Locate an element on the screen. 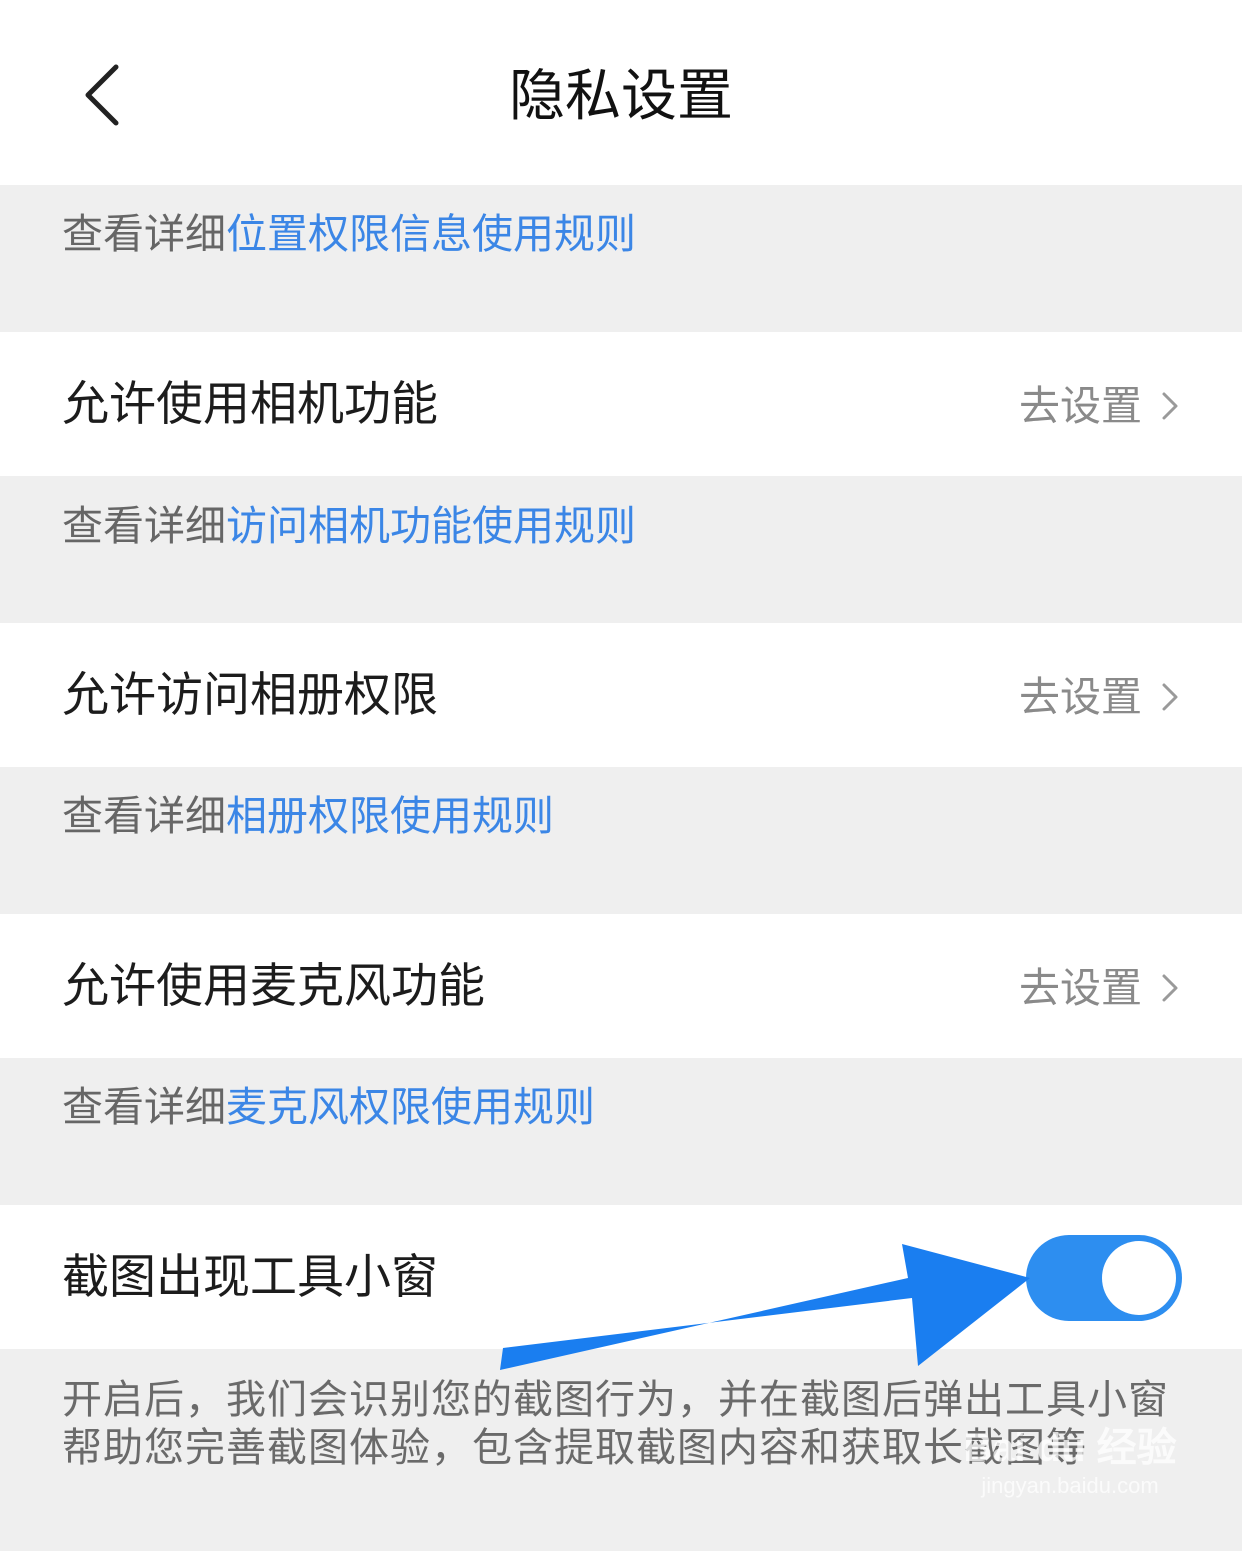  setting-label: 截图出现工具小窗 is located at coordinates (250, 1277).